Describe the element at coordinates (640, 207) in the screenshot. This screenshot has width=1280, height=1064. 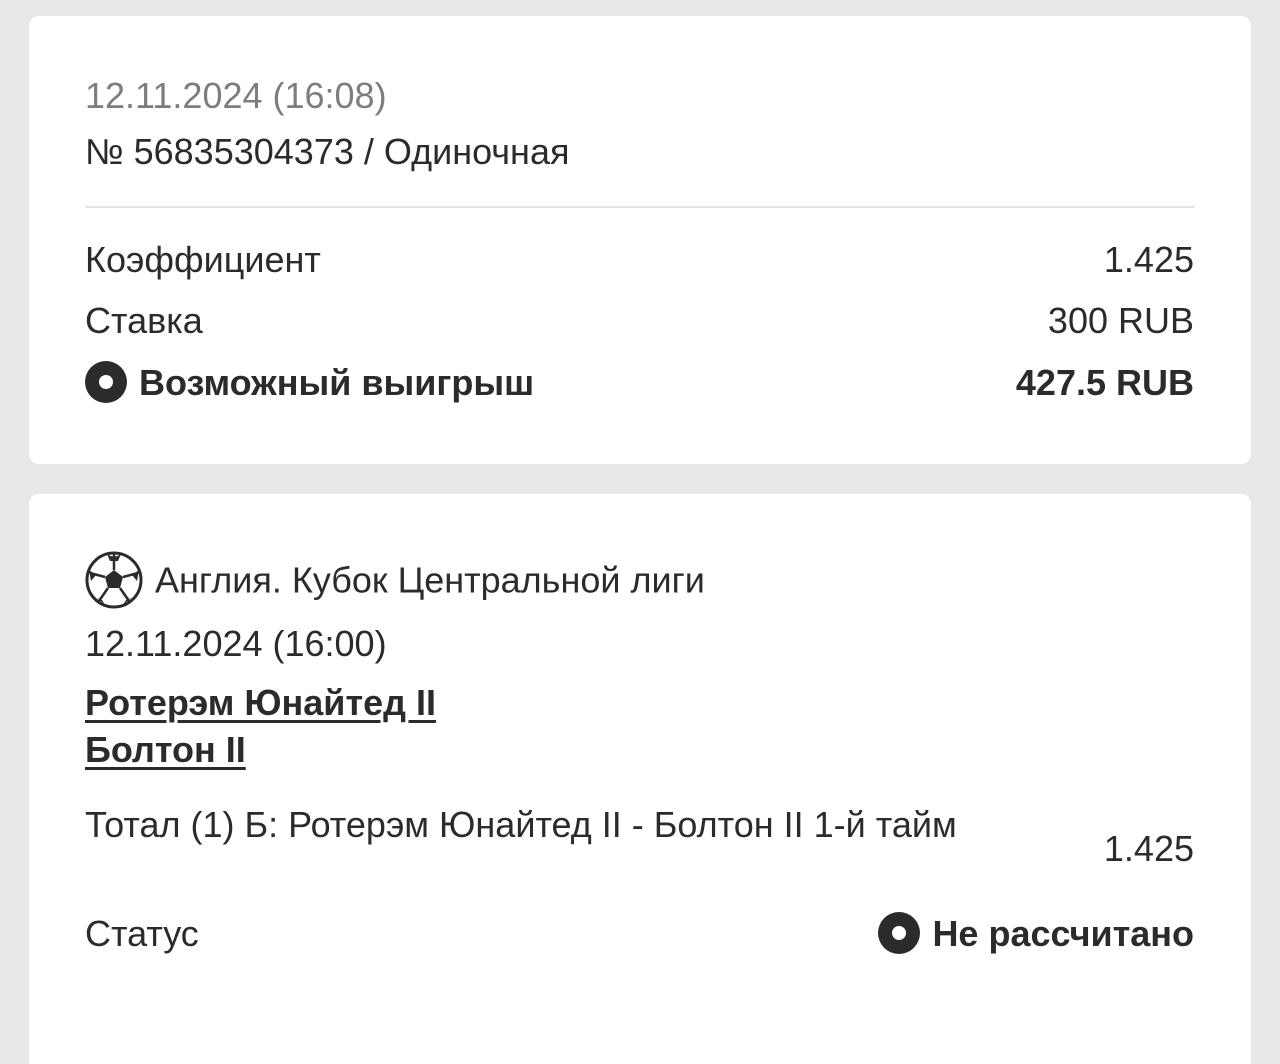
I see `divider` at that location.